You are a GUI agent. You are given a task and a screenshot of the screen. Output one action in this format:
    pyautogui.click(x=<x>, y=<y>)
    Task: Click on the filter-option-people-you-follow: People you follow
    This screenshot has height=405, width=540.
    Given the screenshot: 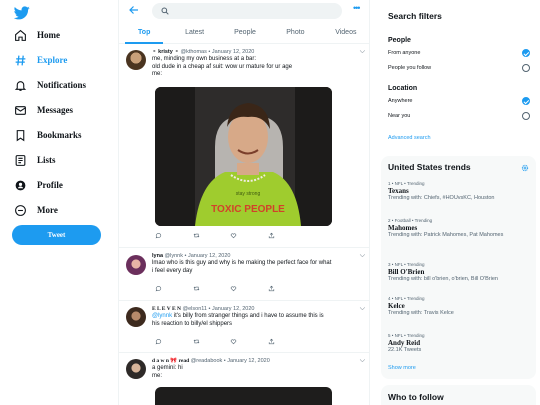 What is the action you would take?
    pyautogui.click(x=409, y=68)
    